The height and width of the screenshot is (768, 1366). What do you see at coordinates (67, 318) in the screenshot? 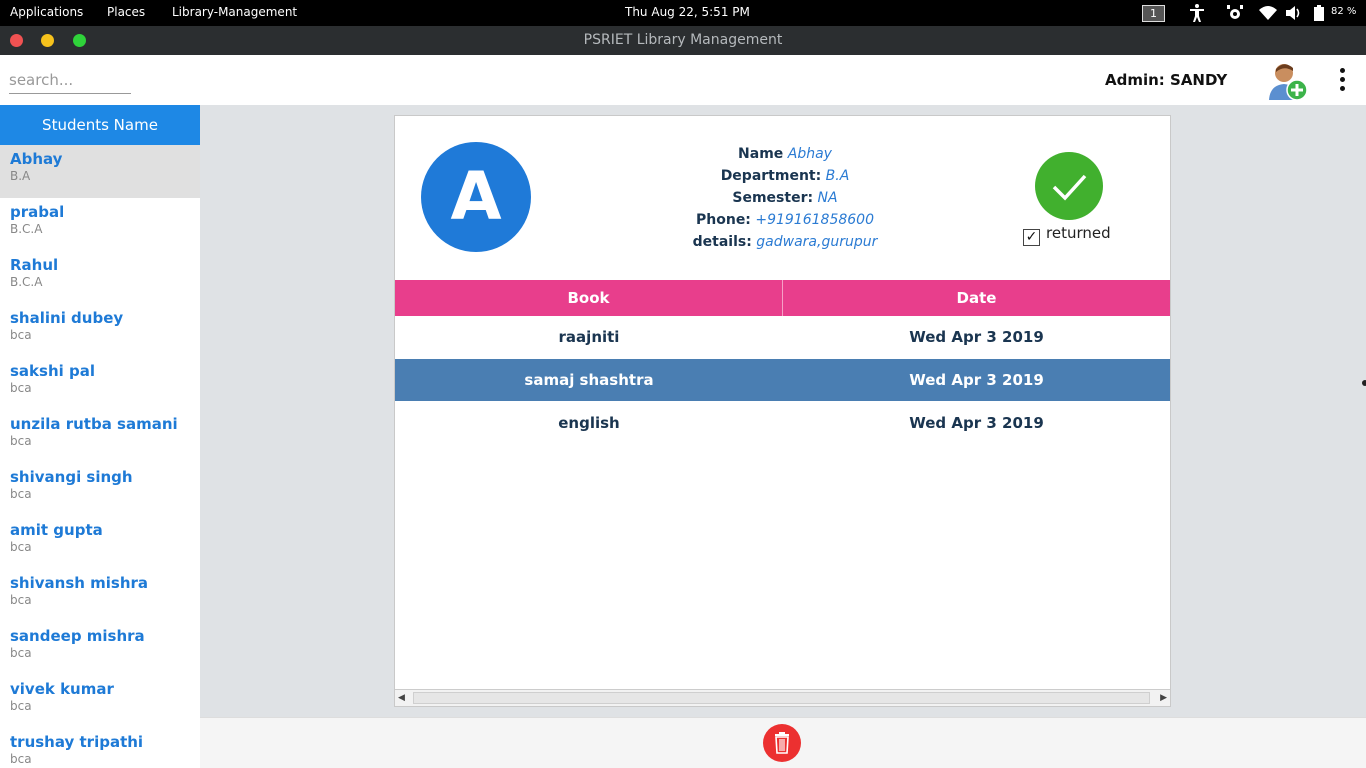
I see `student-name: shalini dubey` at bounding box center [67, 318].